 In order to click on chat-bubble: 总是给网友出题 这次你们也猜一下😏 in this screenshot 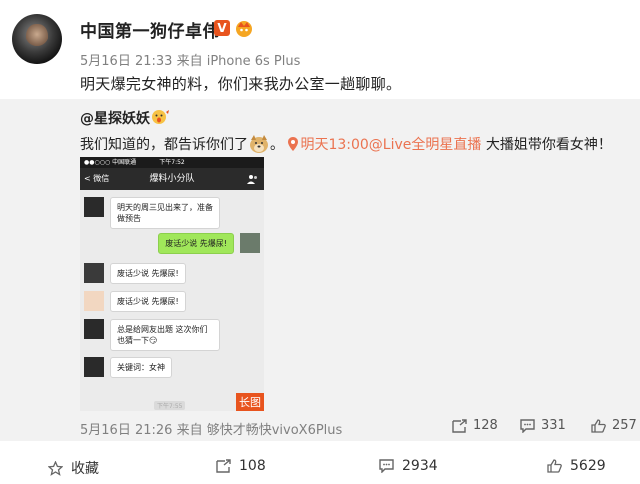, I will do `click(165, 335)`.